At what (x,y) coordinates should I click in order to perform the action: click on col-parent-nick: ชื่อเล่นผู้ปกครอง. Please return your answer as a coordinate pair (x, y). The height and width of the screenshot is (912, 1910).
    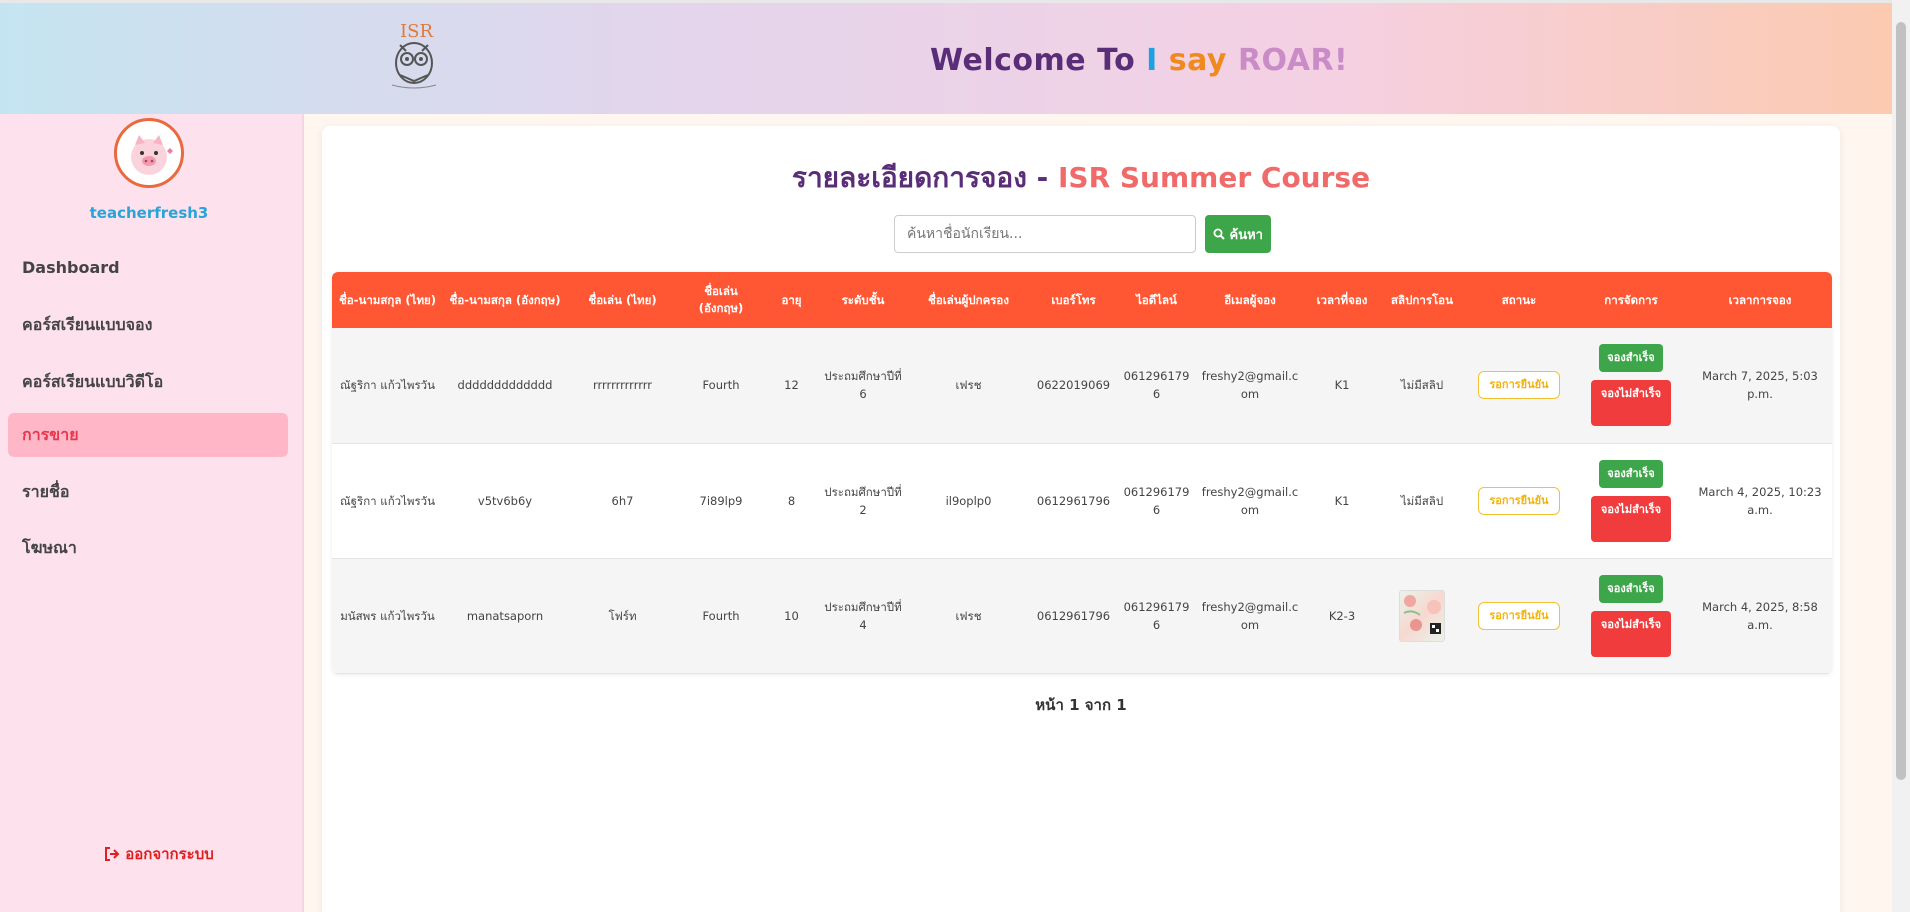
    Looking at the image, I should click on (968, 299).